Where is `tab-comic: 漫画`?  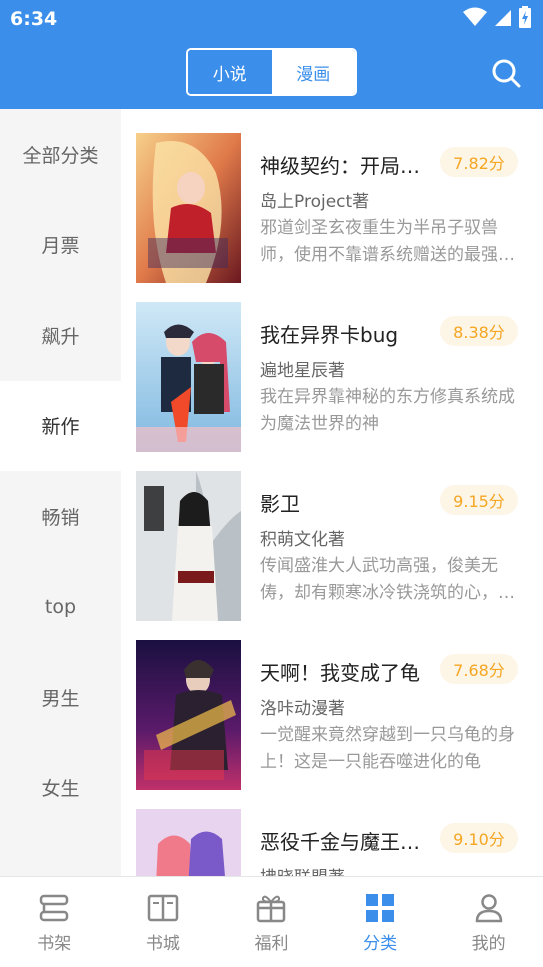 tab-comic: 漫画 is located at coordinates (313, 72).